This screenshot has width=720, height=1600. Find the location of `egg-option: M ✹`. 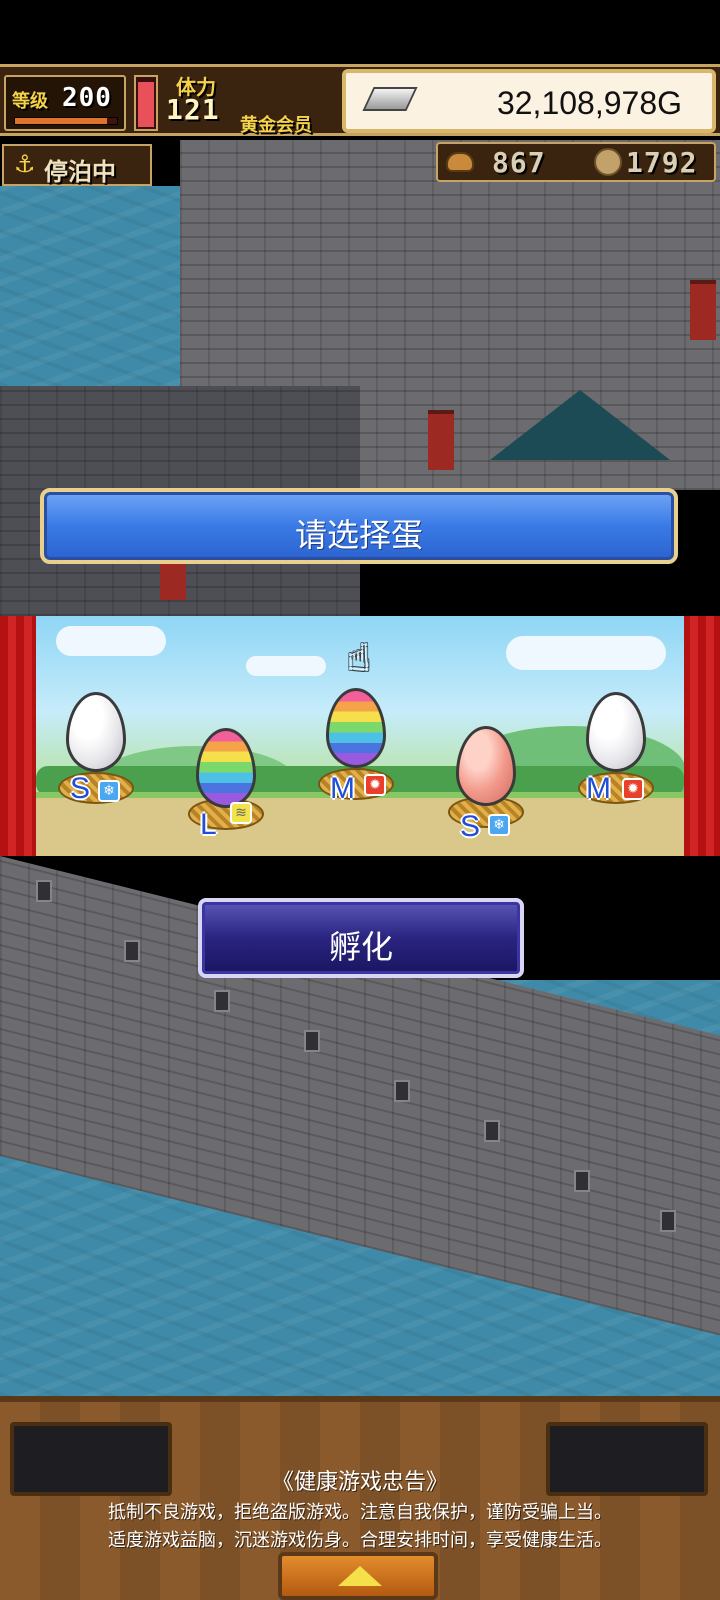

egg-option: M ✹ is located at coordinates (616, 772).